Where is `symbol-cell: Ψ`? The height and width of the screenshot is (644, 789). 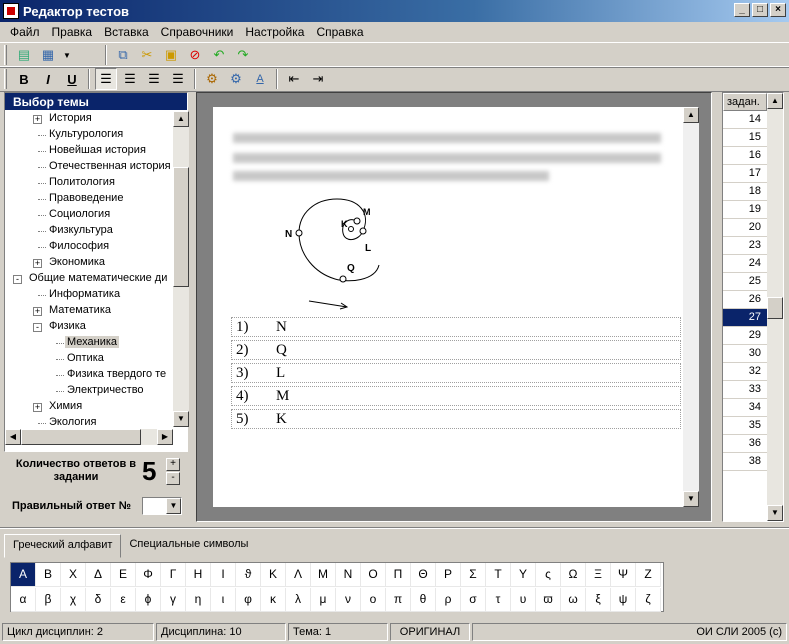
symbol-cell: Ψ is located at coordinates (623, 575).